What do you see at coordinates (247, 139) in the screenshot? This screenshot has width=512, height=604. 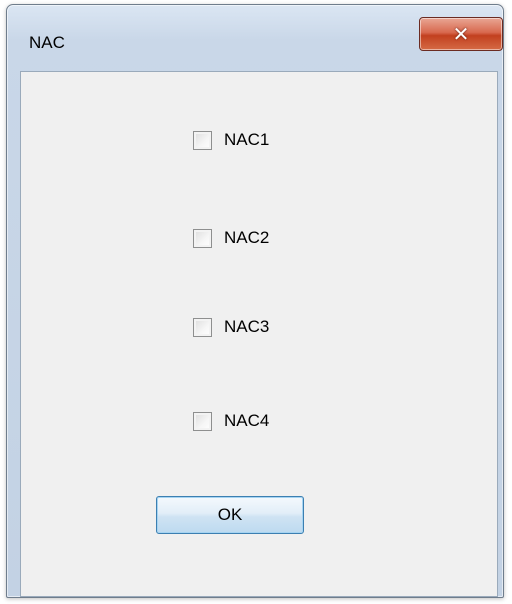 I see `checkbox-label-nac1: NAC1` at bounding box center [247, 139].